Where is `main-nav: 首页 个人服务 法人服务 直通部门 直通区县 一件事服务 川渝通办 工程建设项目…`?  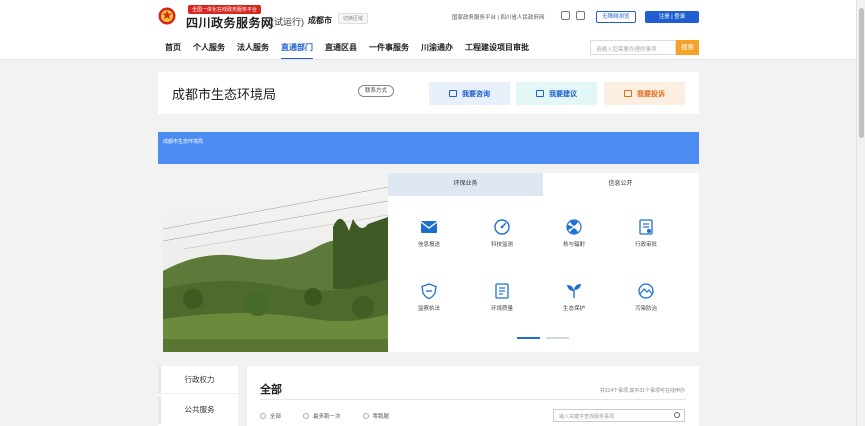
main-nav: 首页 个人服务 法人服务 直通部门 直通区县 一件事服务 川渝通办 工程建设项目… is located at coordinates (353, 51).